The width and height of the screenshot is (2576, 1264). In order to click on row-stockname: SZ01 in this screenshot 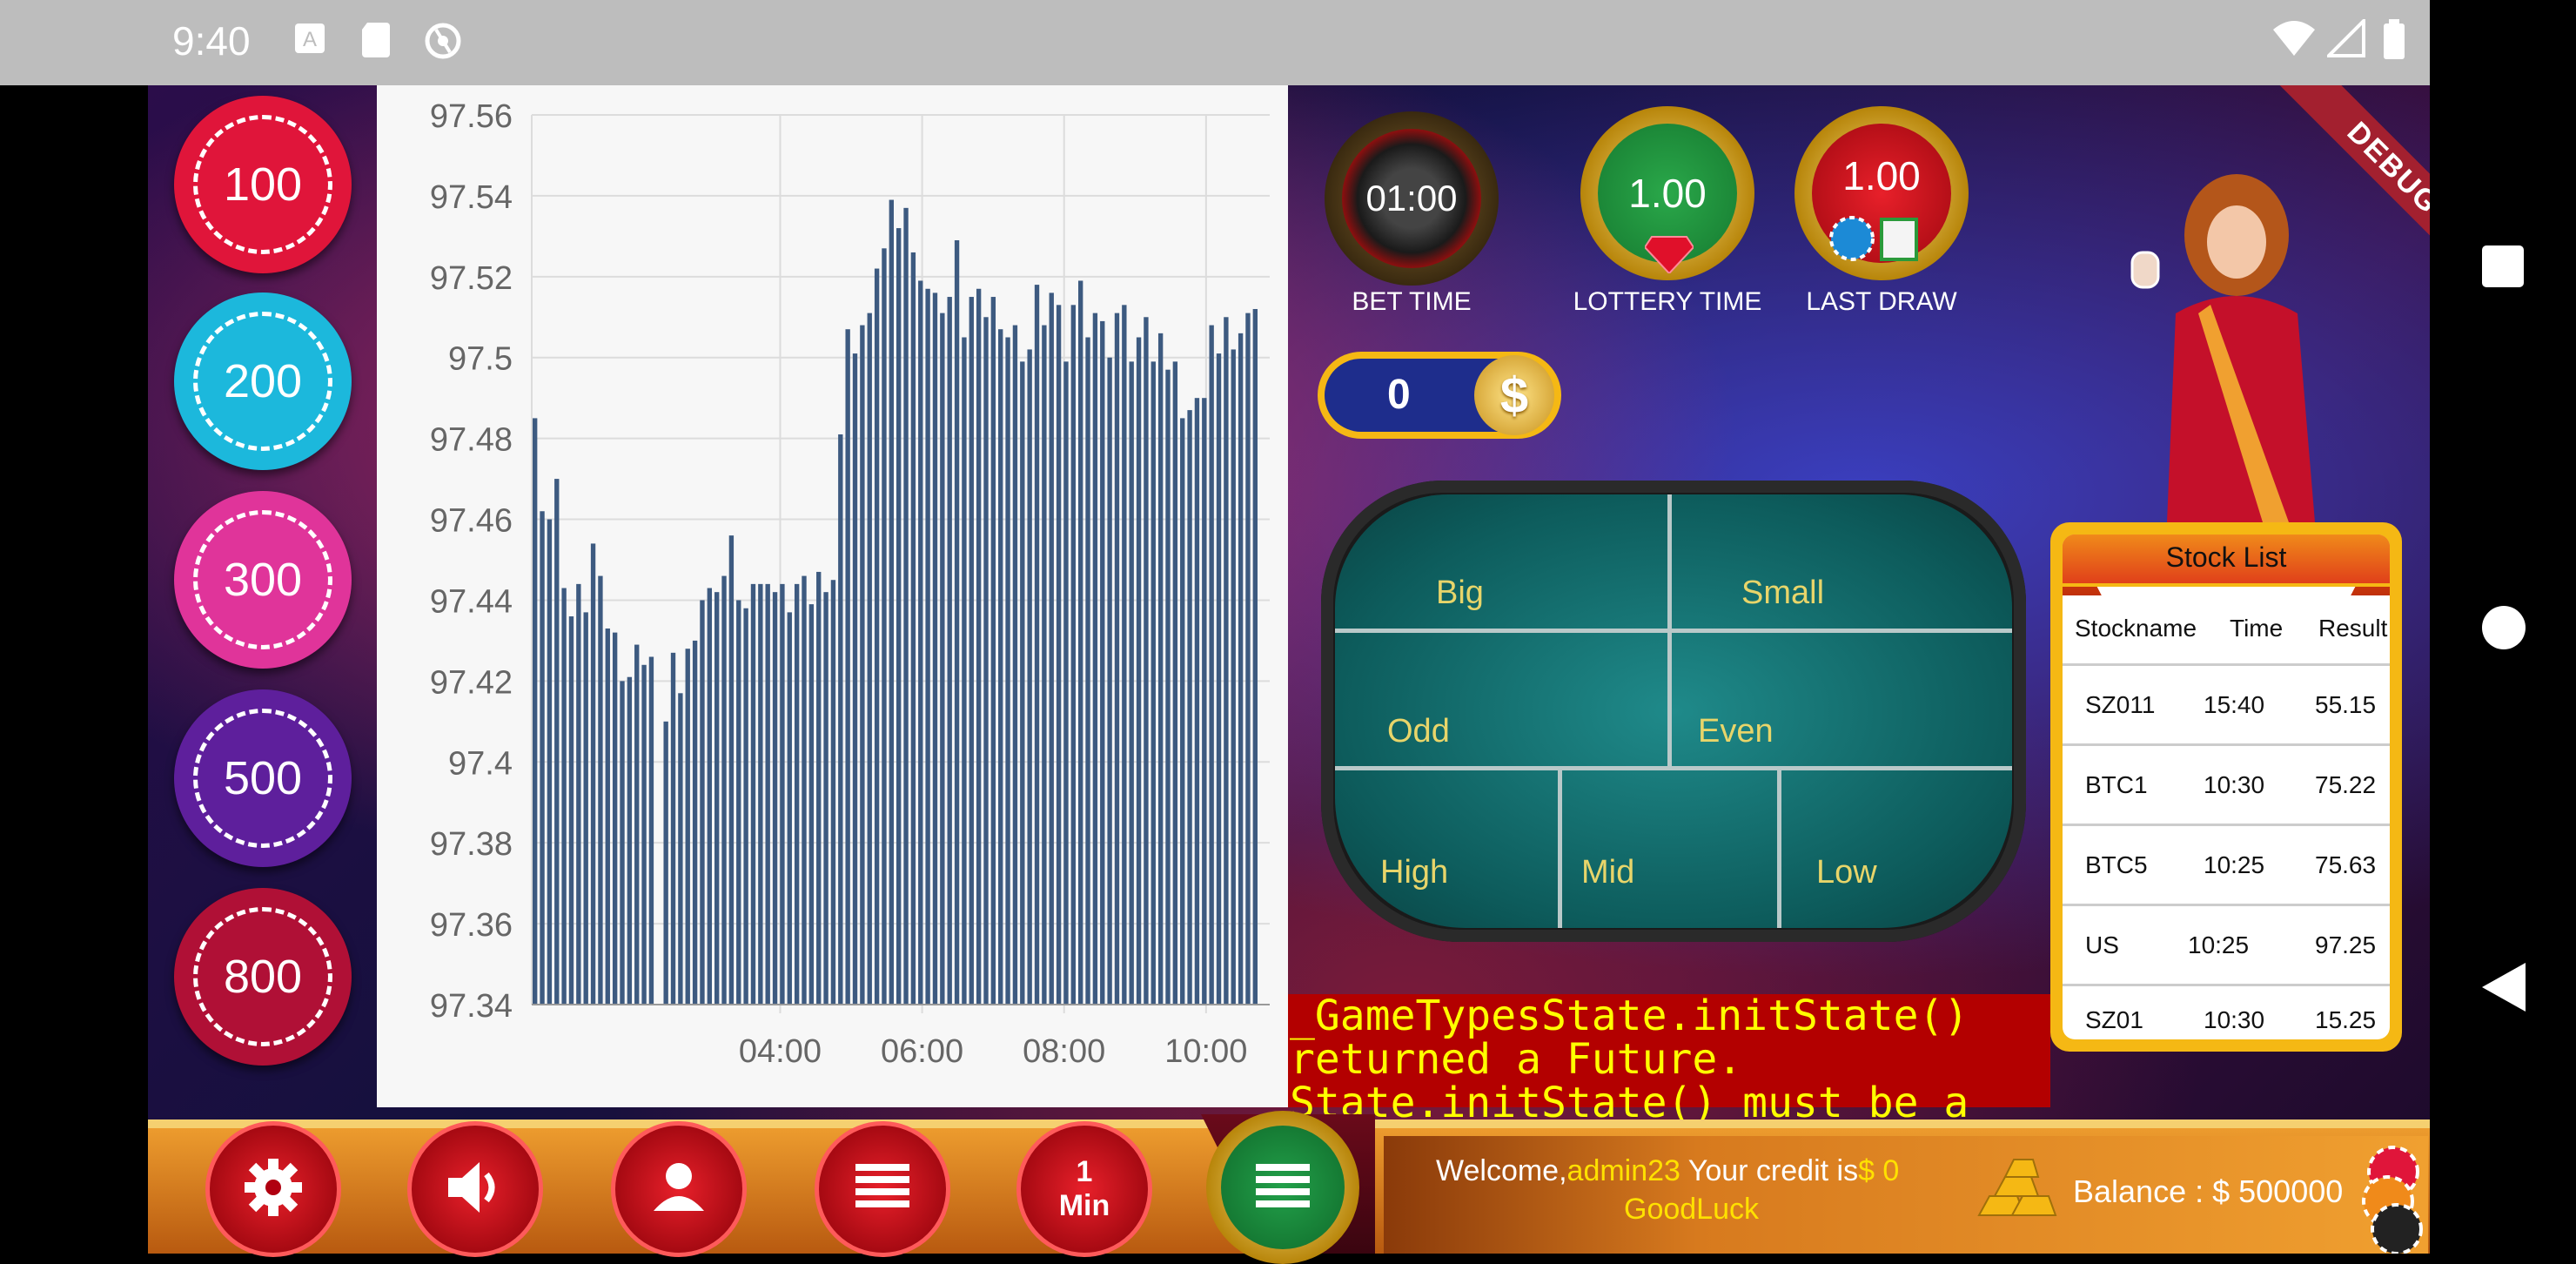, I will do `click(2114, 1019)`.